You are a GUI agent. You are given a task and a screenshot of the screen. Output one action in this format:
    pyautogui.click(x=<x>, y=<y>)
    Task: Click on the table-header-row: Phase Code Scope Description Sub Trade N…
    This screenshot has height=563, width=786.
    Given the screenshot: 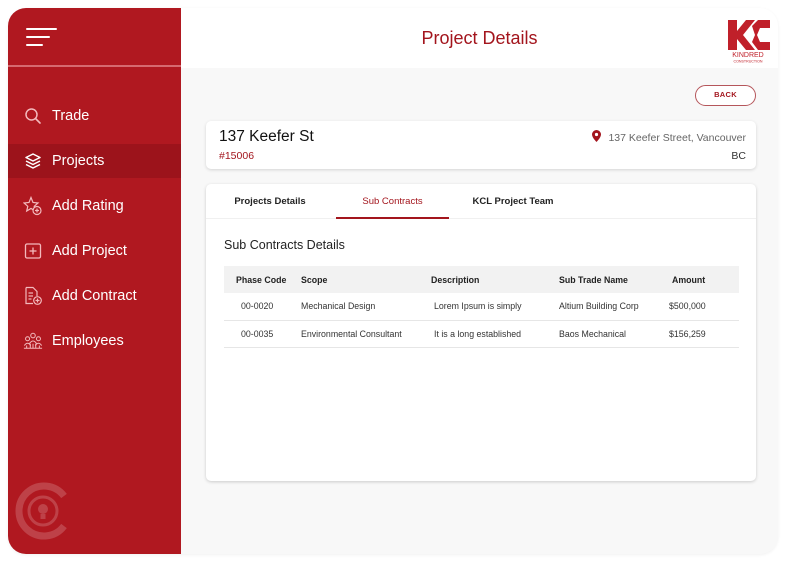 What is the action you would take?
    pyautogui.click(x=481, y=279)
    